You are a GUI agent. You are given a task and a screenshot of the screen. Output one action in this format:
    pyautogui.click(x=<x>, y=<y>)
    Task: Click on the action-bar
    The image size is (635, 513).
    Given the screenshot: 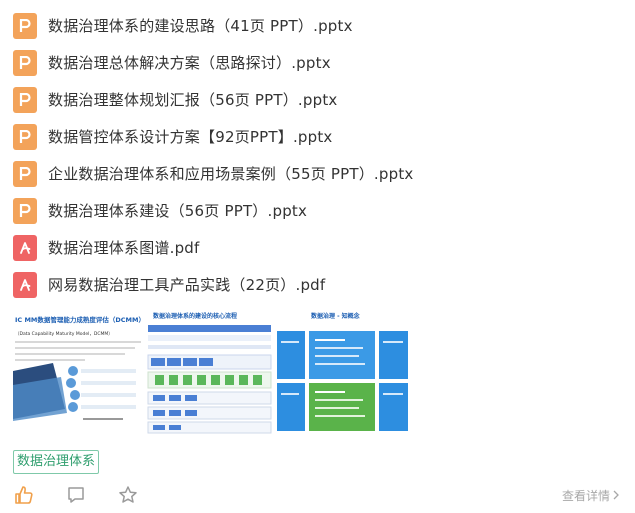 What is the action you would take?
    pyautogui.click(x=91, y=495)
    